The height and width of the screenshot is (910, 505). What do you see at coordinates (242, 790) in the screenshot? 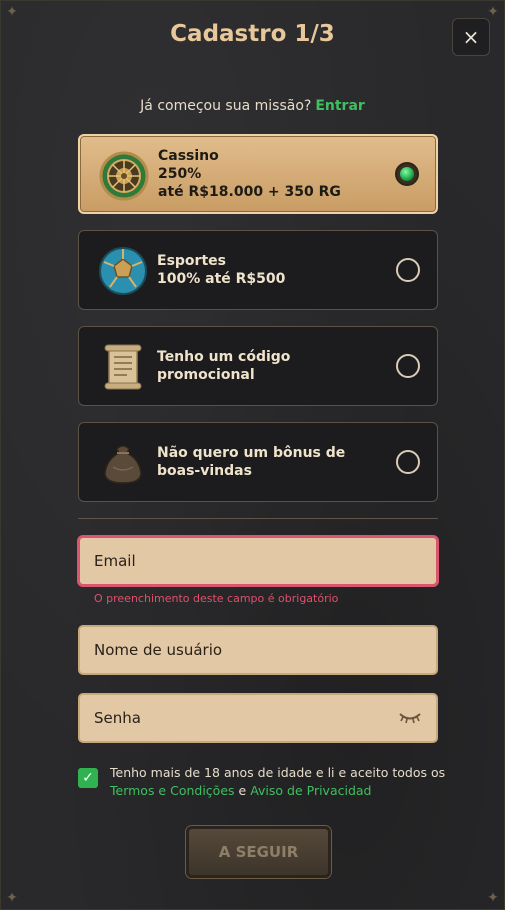
I see `terms-conjunction: e` at bounding box center [242, 790].